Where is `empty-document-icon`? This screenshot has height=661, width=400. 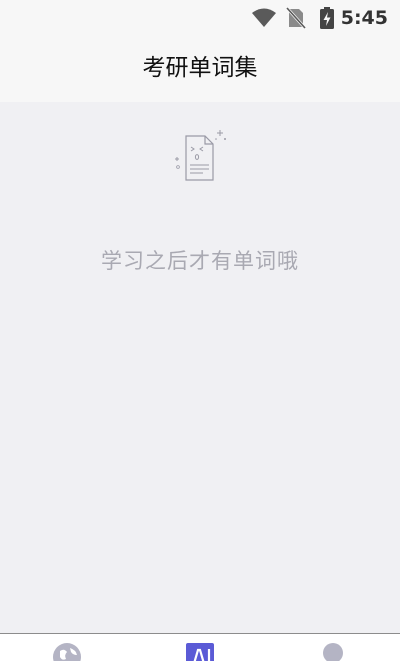
empty-document-icon is located at coordinates (200, 155).